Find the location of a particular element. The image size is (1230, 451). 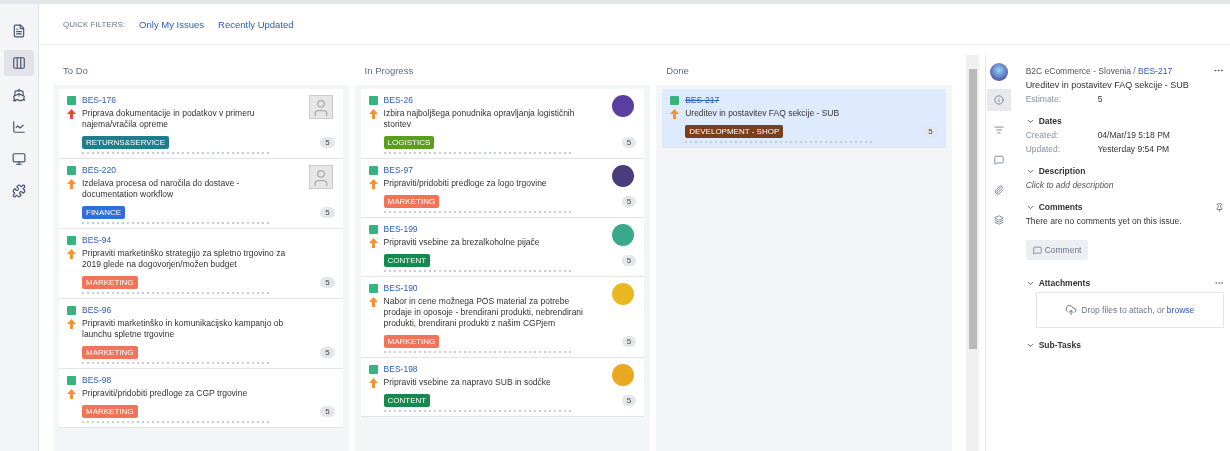

issue-summary: Pripraviti vsebine za brezalkoholne pijače is located at coordinates (461, 242).